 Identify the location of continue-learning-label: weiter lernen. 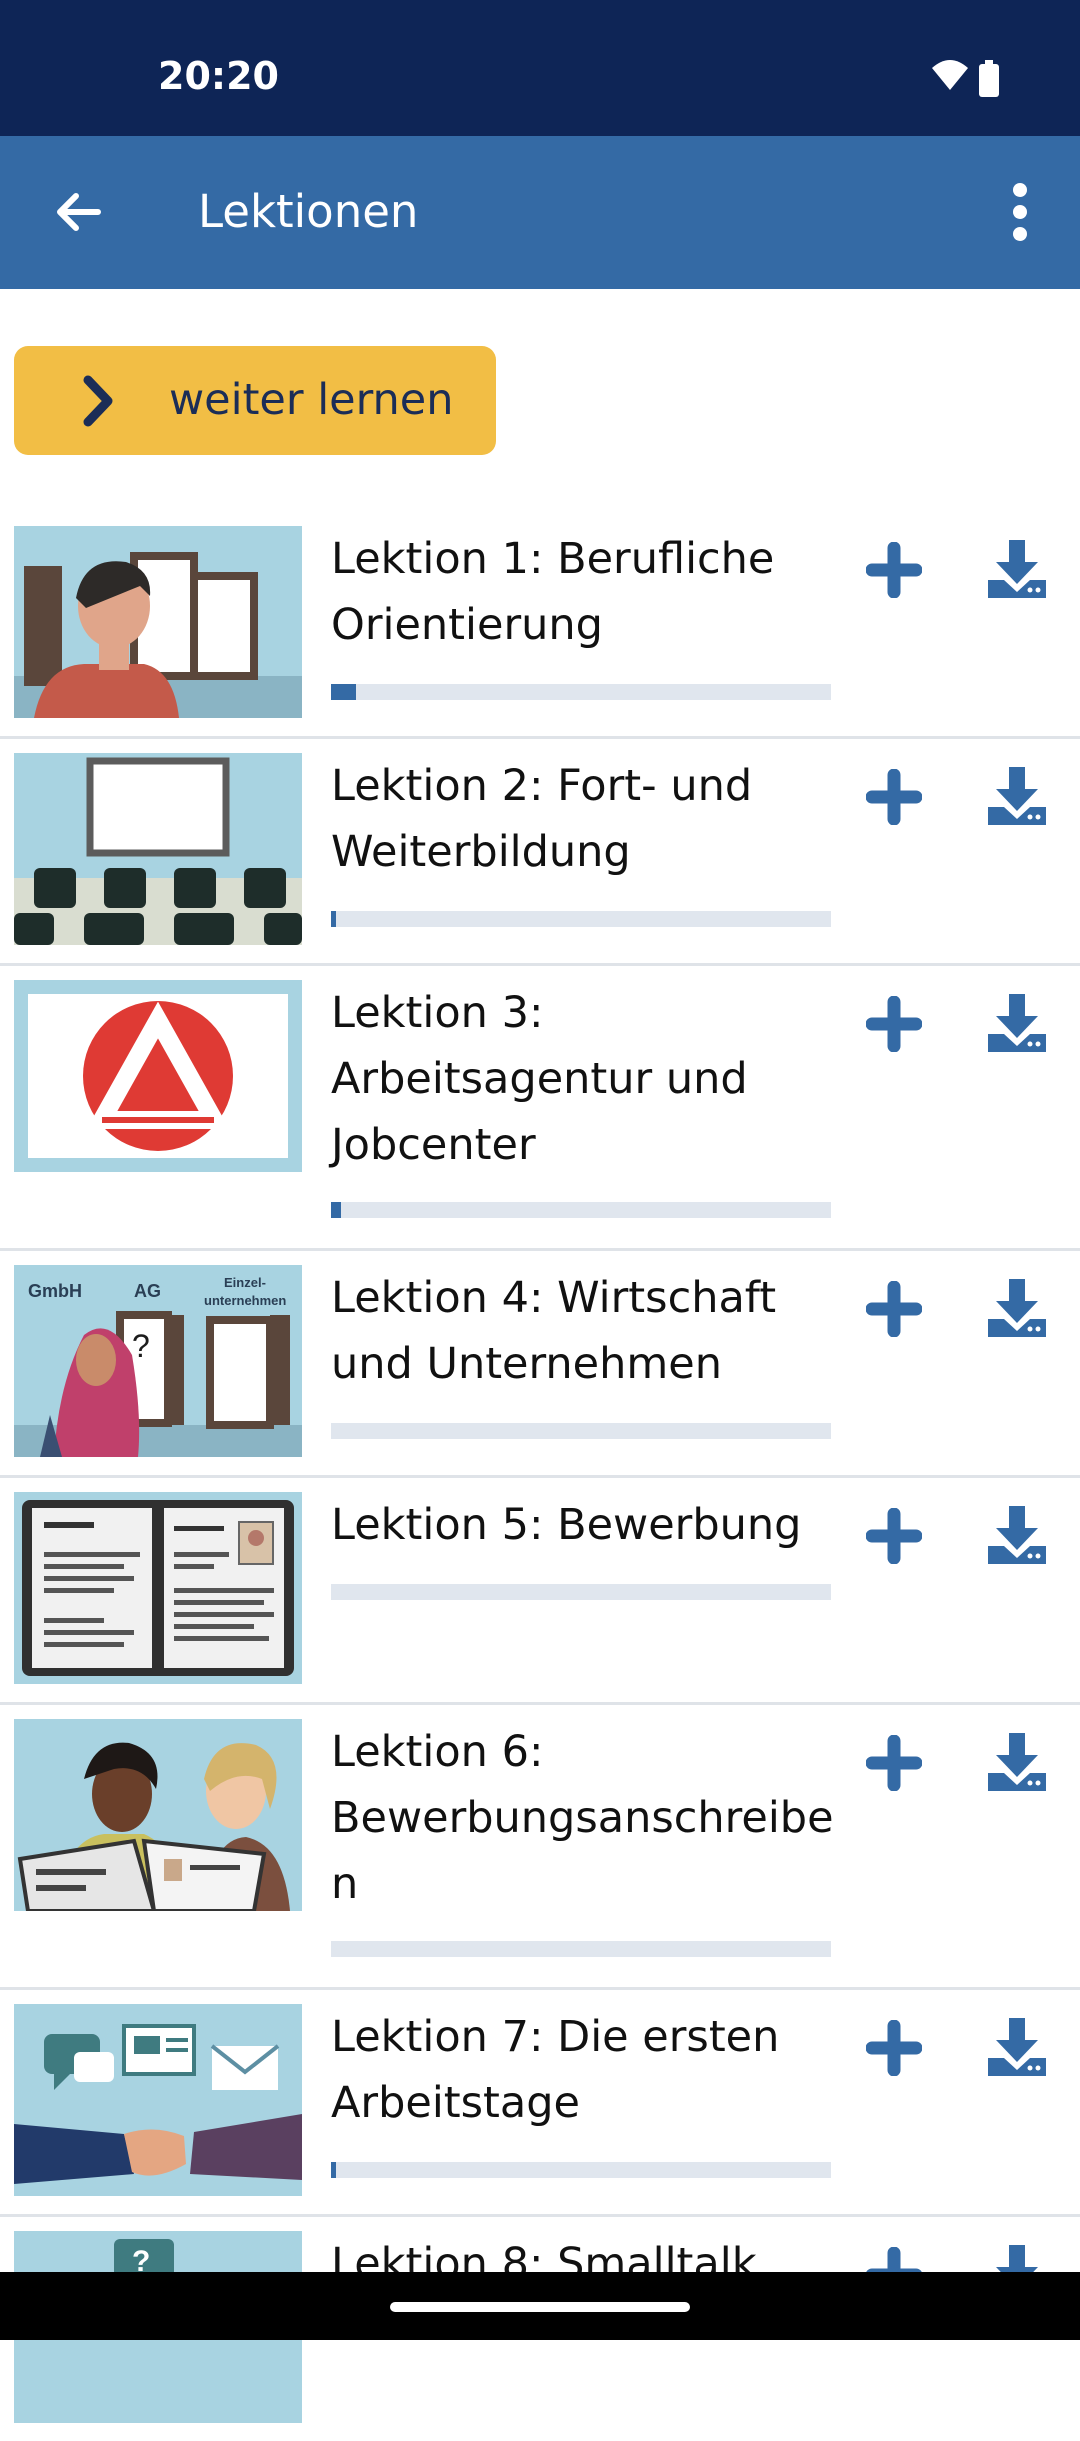
(311, 400).